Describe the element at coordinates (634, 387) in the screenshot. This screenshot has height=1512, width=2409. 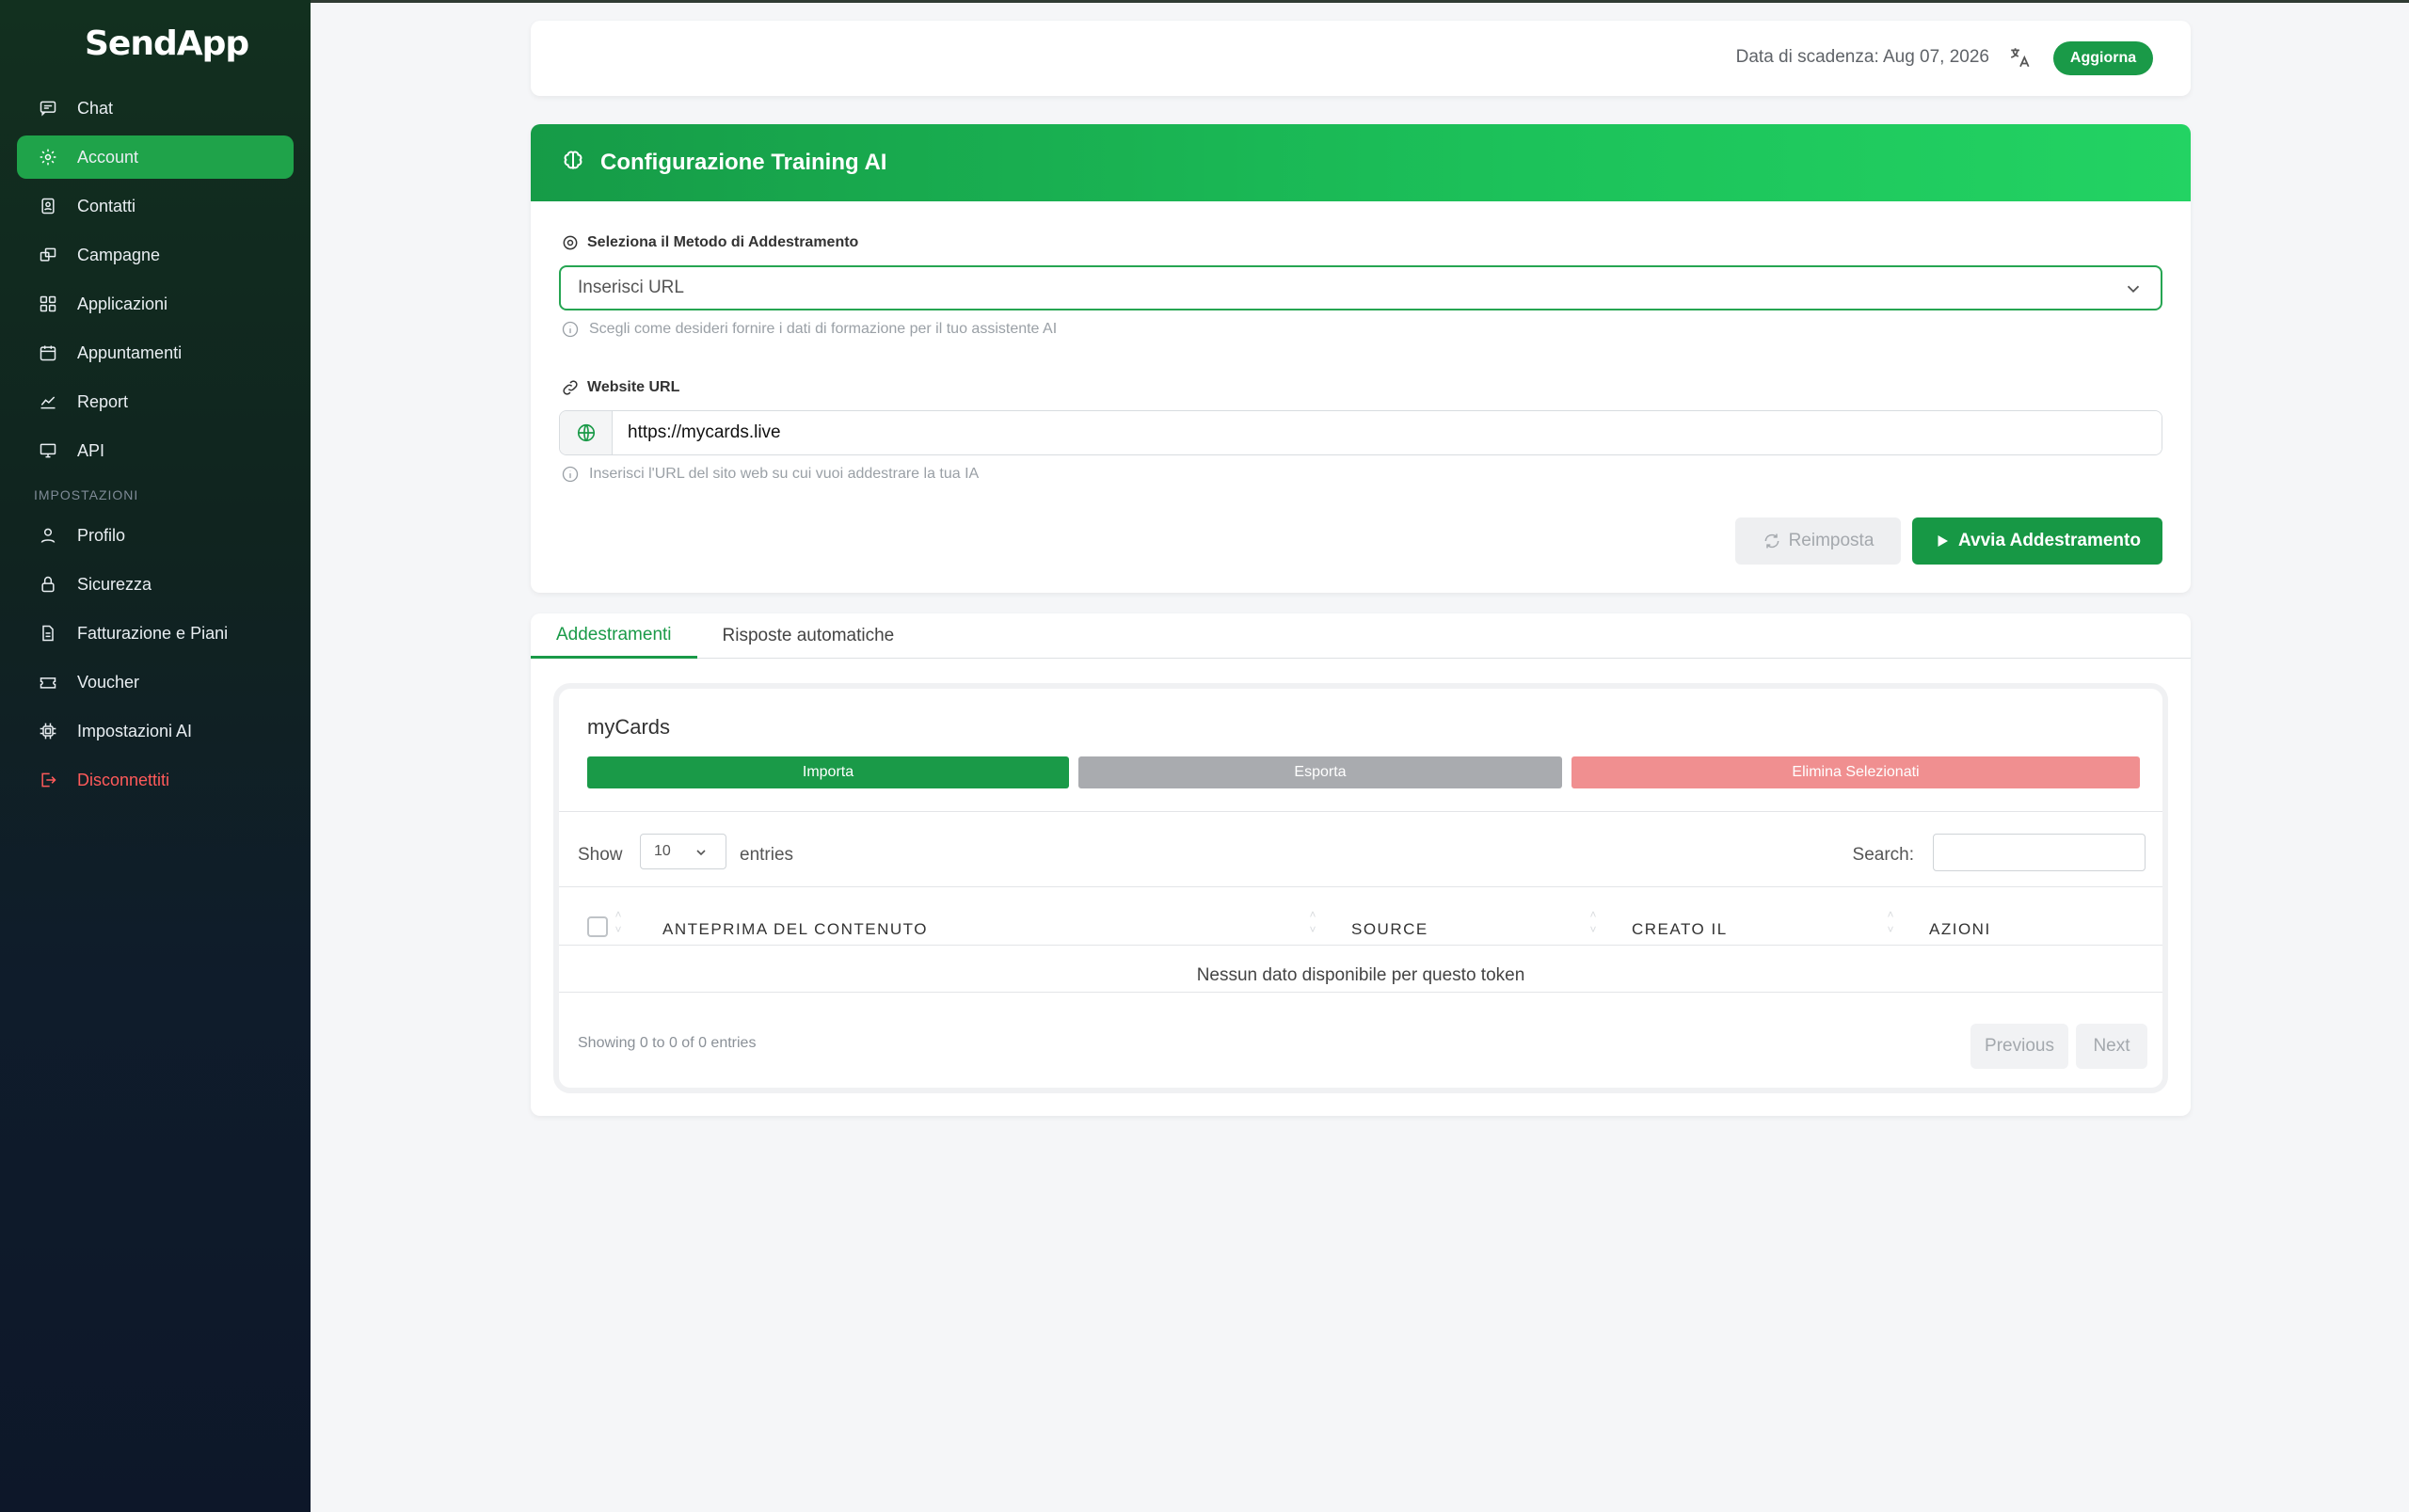
I see `url-label-text: Website URL` at that location.